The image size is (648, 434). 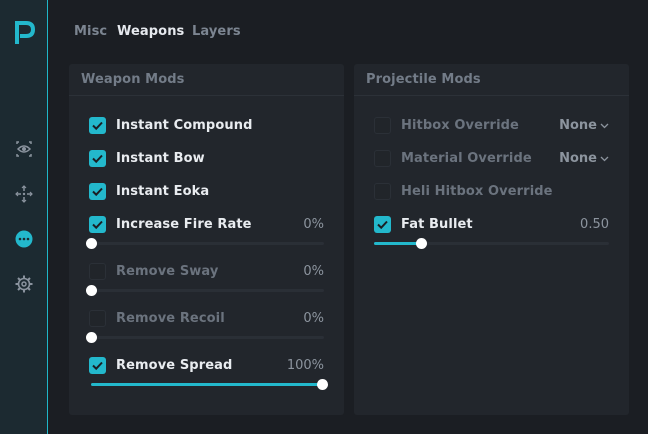 I want to click on remove-spread-slider, so click(x=209, y=384).